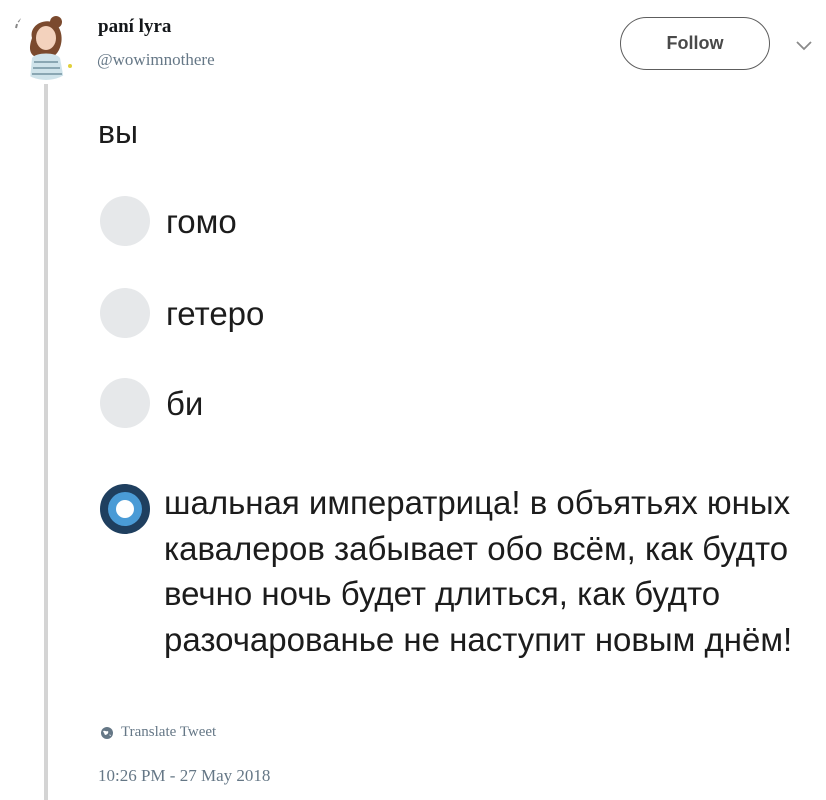  I want to click on author-handle: @wowimnothere, so click(156, 60).